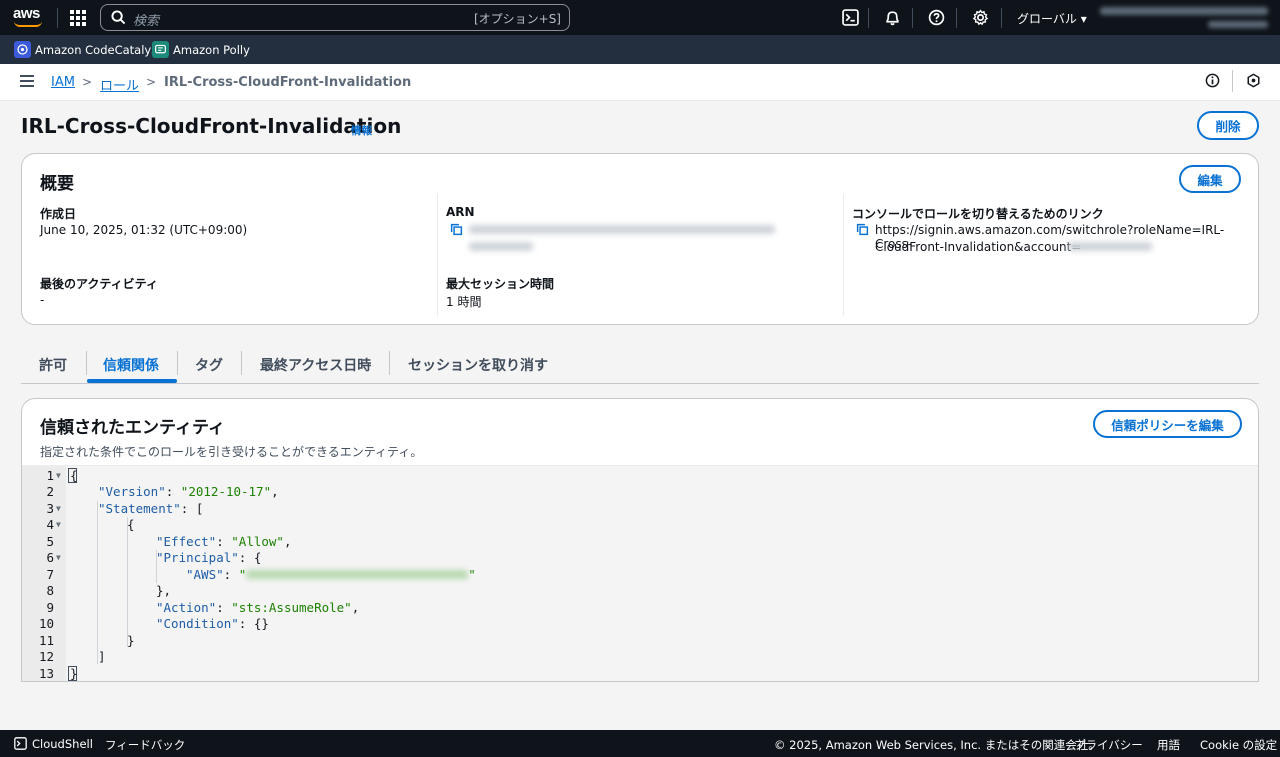 The width and height of the screenshot is (1280, 757). I want to click on hexagon-settings-icon, so click(1253, 80).